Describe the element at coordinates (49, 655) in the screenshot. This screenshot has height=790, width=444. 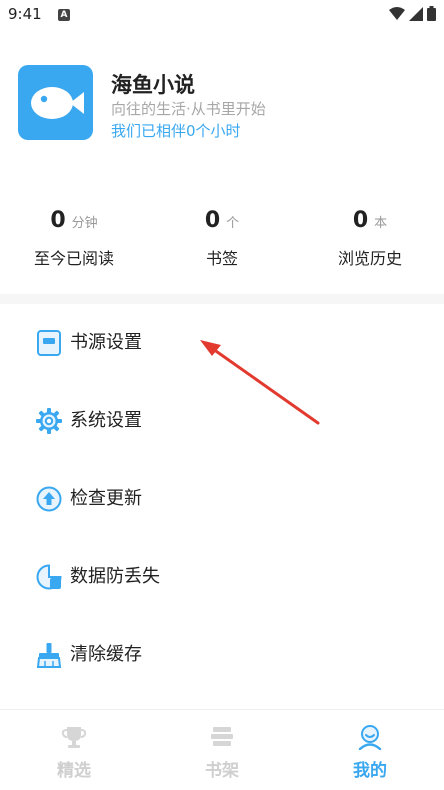
I see `broom-icon` at that location.